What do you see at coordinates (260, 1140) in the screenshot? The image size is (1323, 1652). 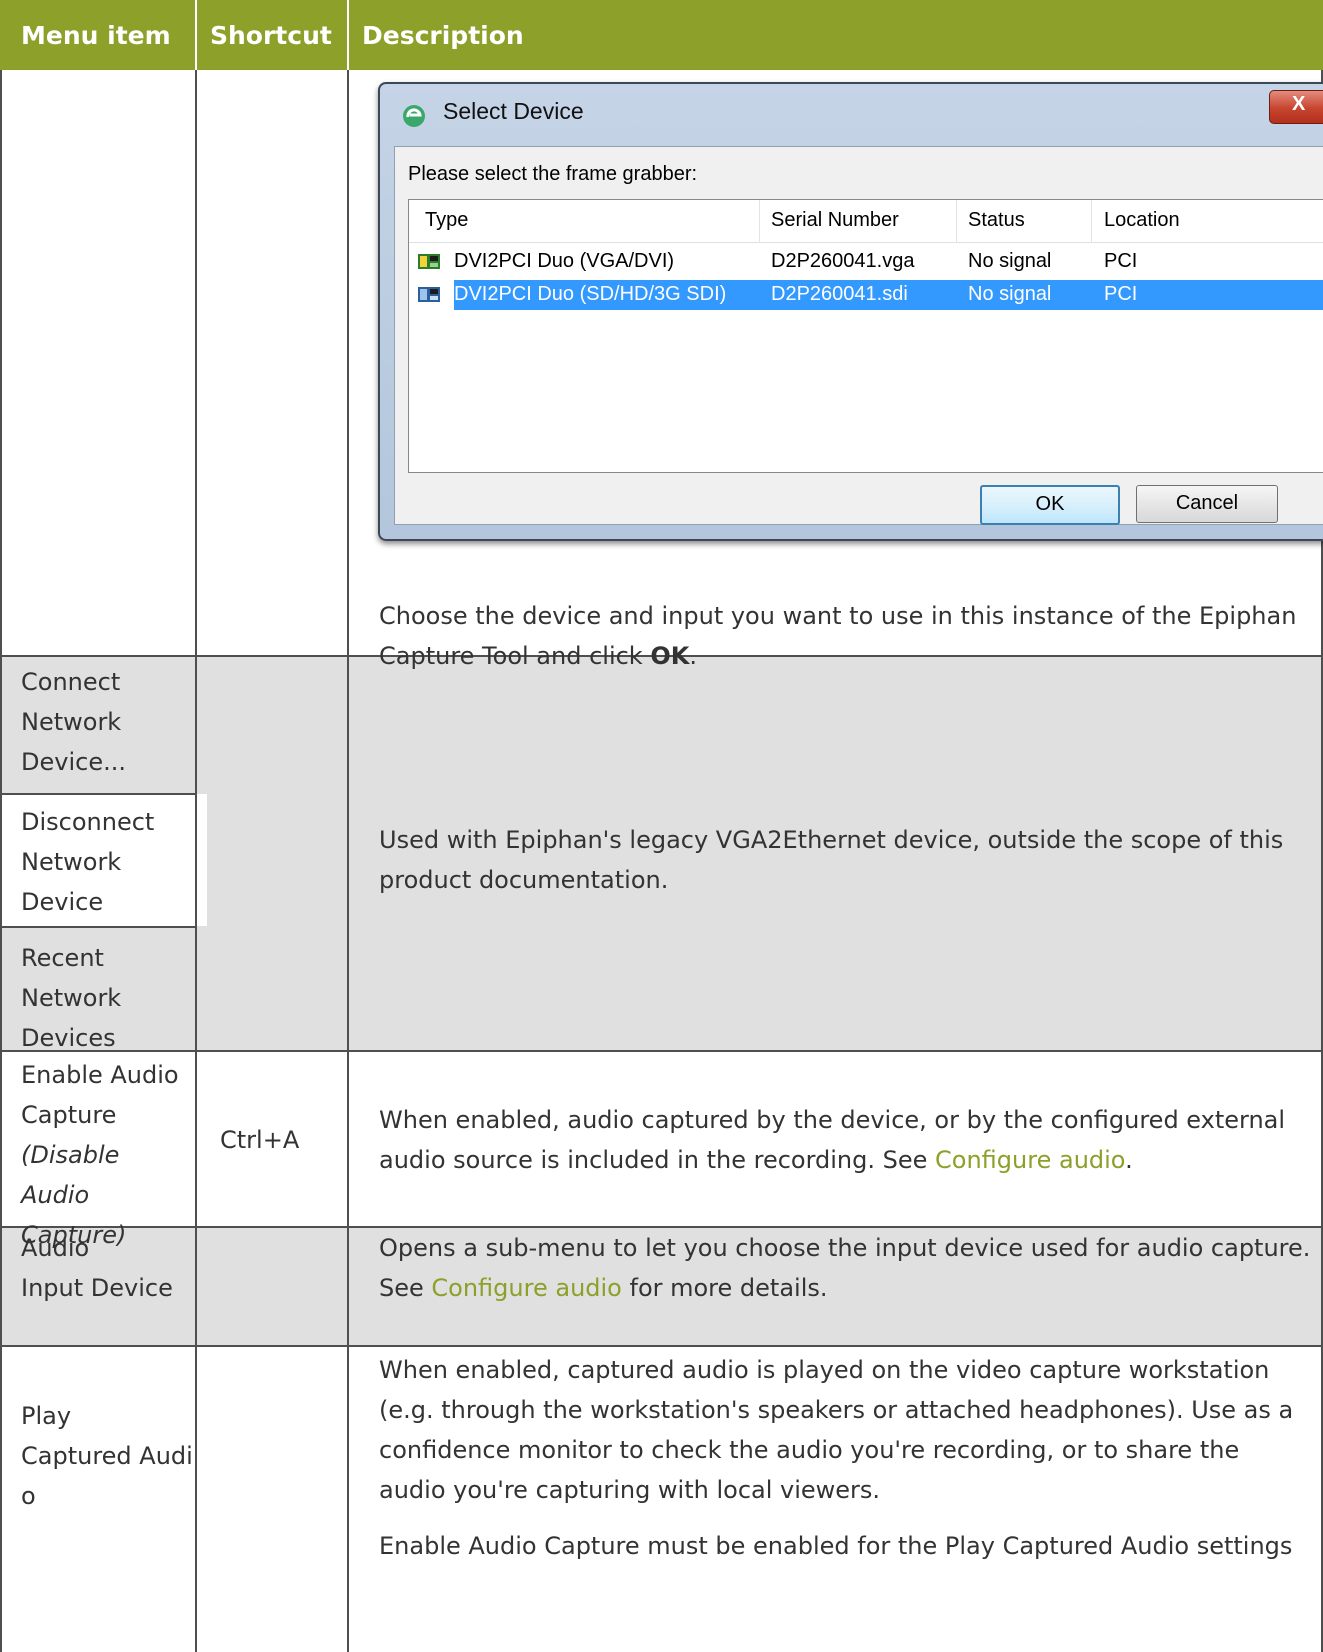 I see `shortcut-enable-audio: Ctrl+A` at bounding box center [260, 1140].